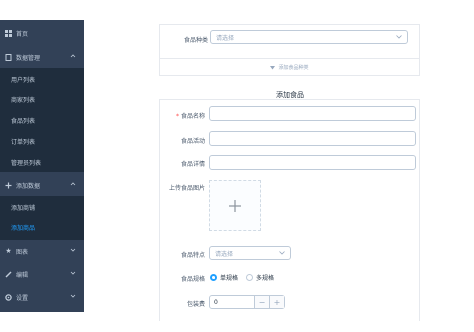 The image size is (474, 332). What do you see at coordinates (265, 278) in the screenshot?
I see `spec-option-label: 多规格` at bounding box center [265, 278].